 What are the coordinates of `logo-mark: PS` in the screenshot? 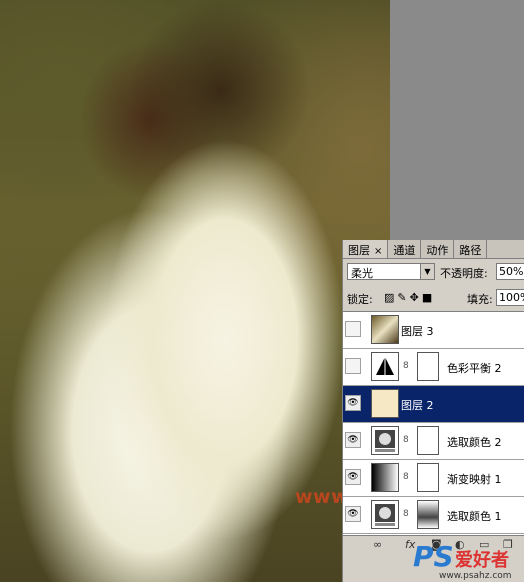 It's located at (433, 556).